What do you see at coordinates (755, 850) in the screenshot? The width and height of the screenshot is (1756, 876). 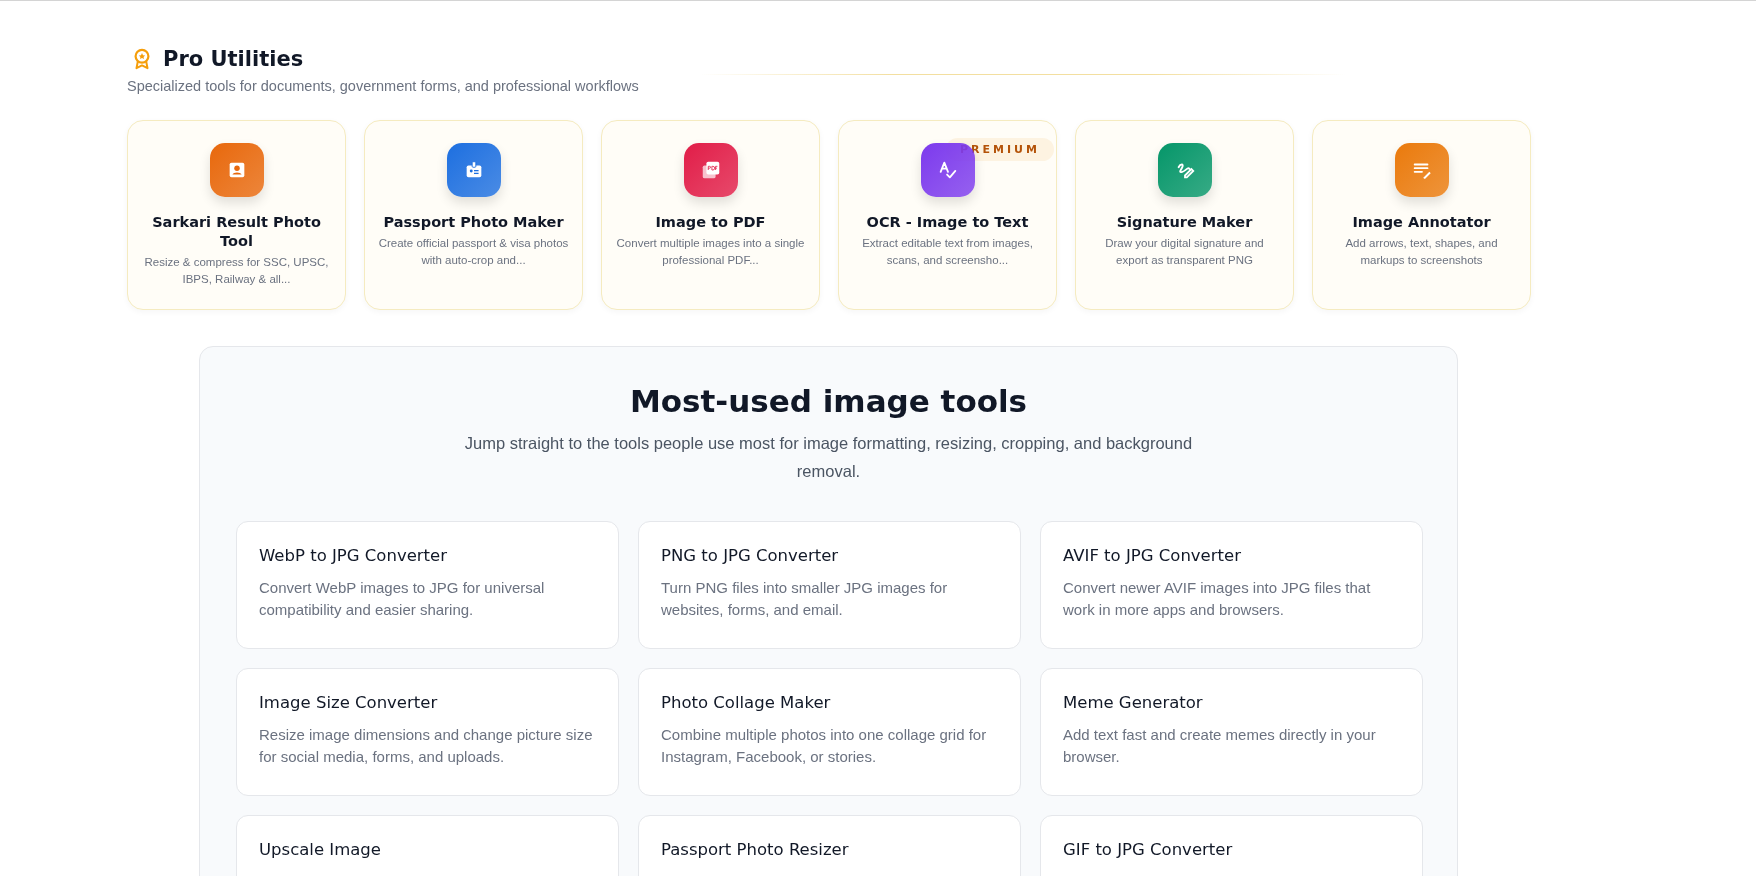 I see `tool-title: Passport Photo Resizer` at bounding box center [755, 850].